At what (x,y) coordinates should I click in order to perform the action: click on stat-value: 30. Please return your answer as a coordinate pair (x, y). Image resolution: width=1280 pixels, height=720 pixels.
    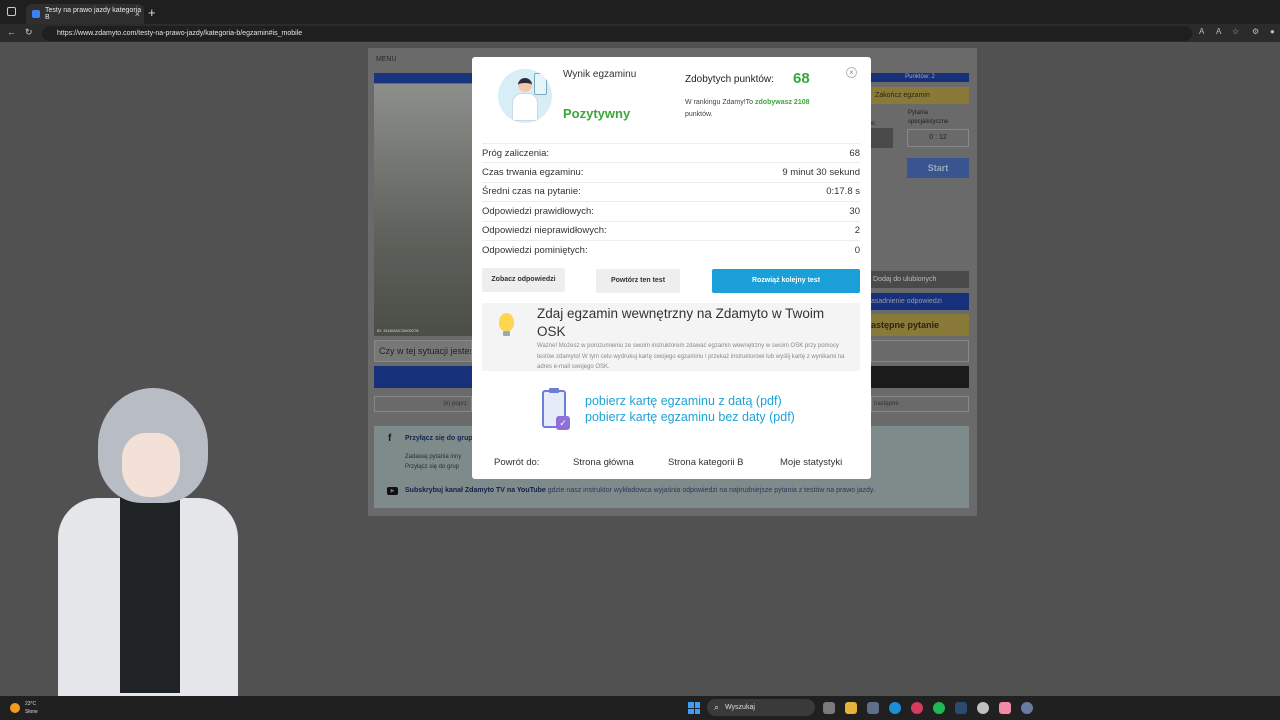
    Looking at the image, I should click on (854, 211).